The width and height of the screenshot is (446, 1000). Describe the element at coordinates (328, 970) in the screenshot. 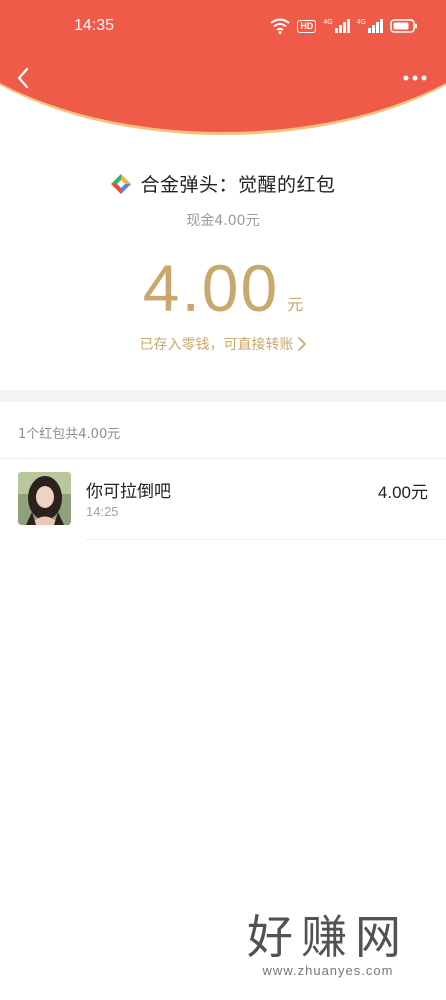

I see `watermark-url: www.zhuanyes.com` at that location.